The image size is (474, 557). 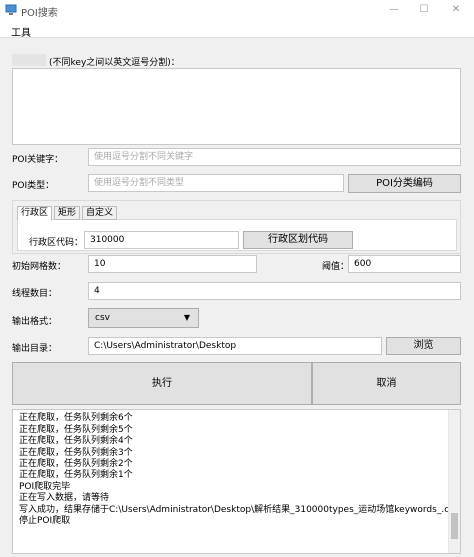 I want to click on threshold-input: 600, so click(x=404, y=264).